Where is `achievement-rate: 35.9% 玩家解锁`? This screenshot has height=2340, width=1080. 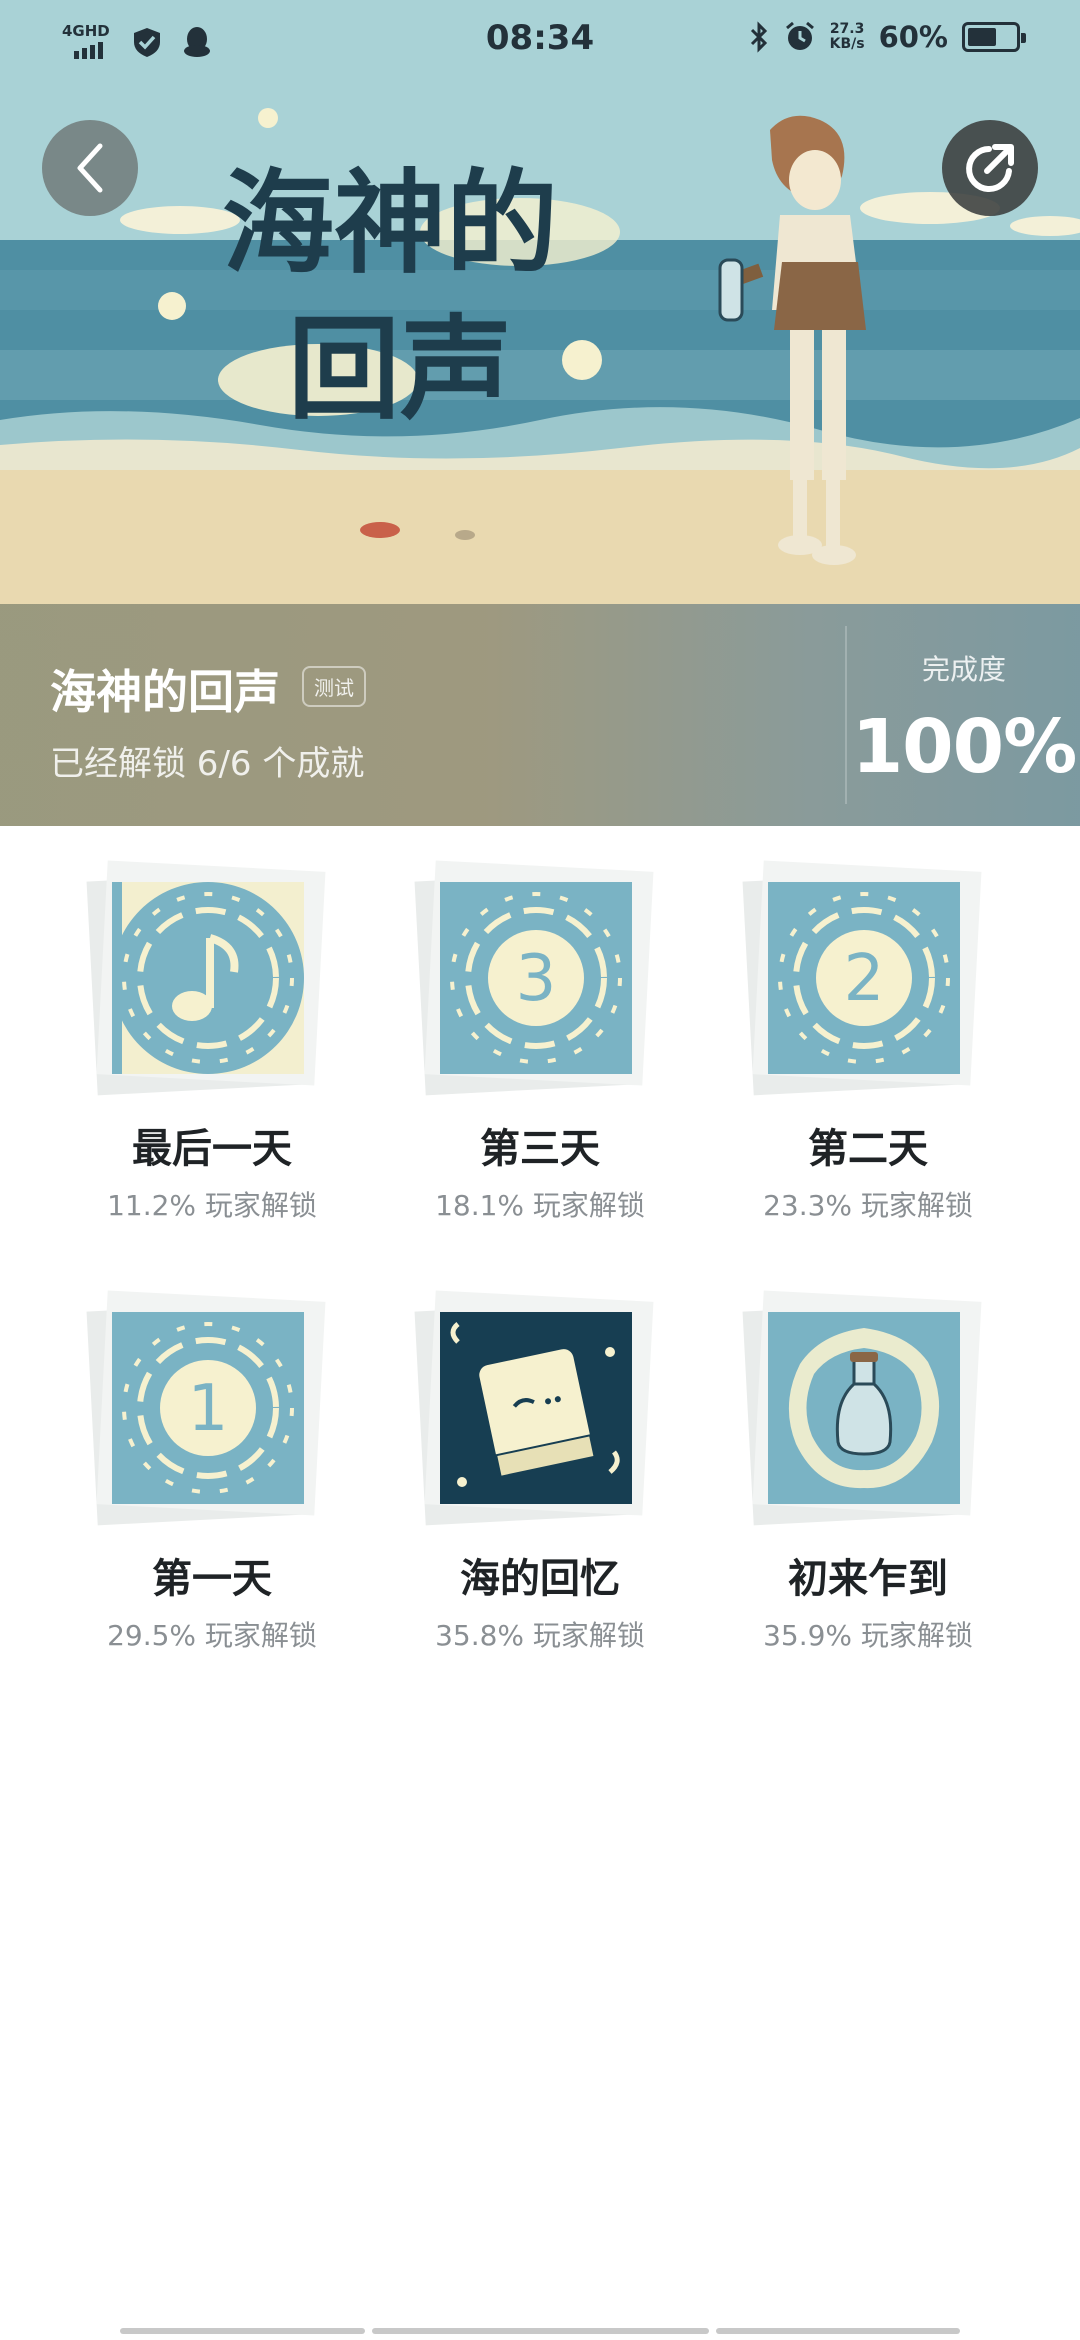 achievement-rate: 35.9% 玩家解锁 is located at coordinates (868, 1635).